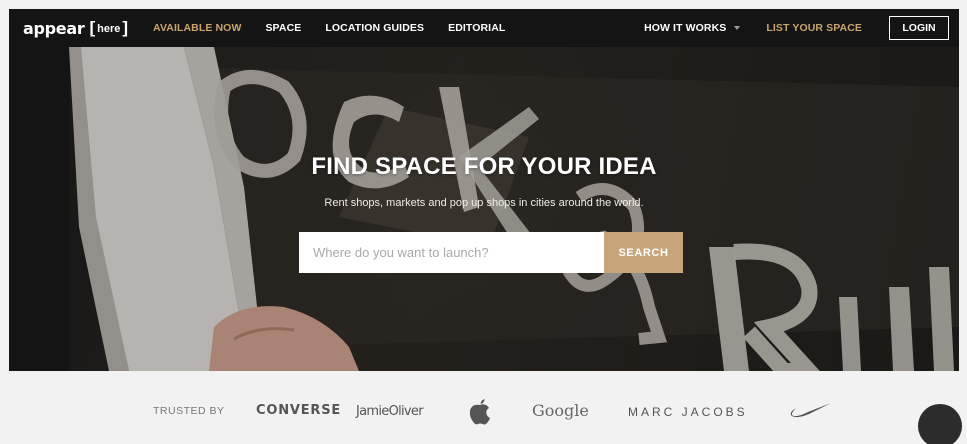  Describe the element at coordinates (390, 411) in the screenshot. I see `jamie-oliver-logo: JamieOliver` at that location.